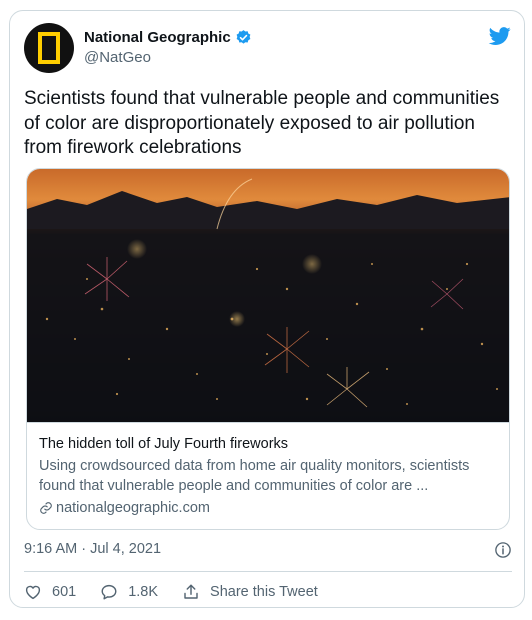  What do you see at coordinates (143, 592) in the screenshot?
I see `reply-count: 1.8K` at bounding box center [143, 592].